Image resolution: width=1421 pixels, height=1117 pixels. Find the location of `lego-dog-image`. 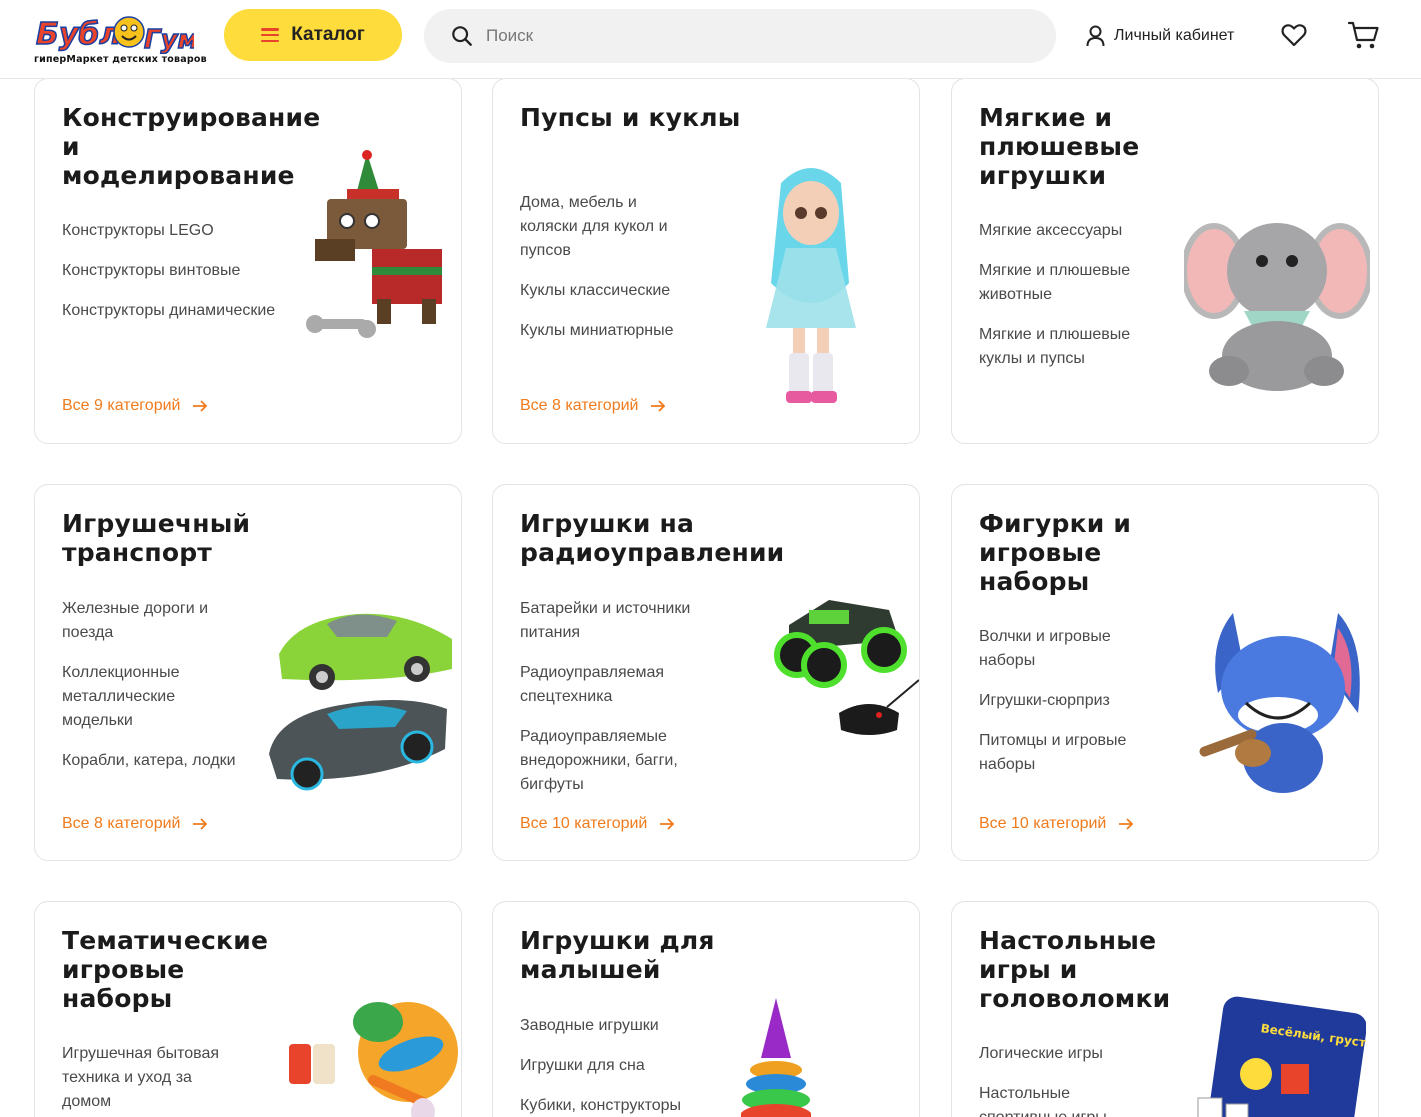

lego-dog-image is located at coordinates (374, 244).